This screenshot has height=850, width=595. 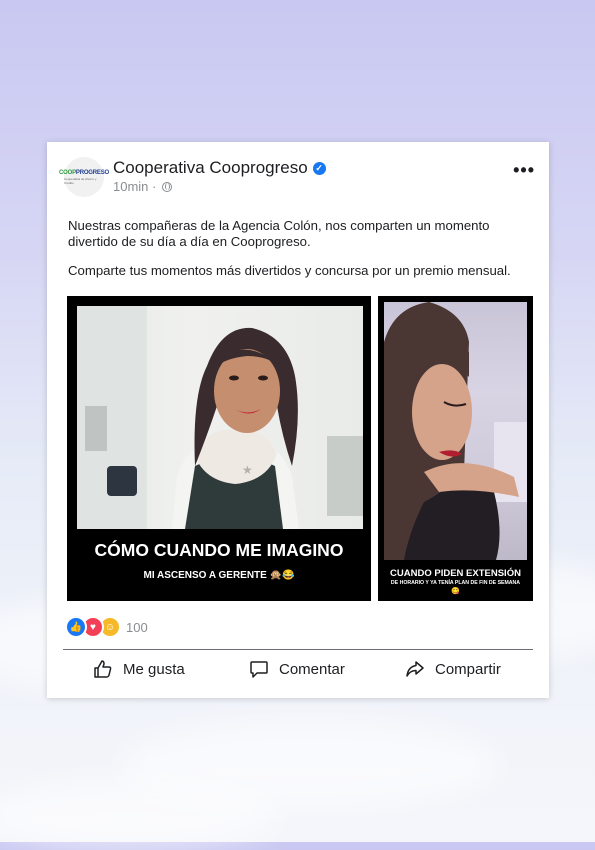 I want to click on right-headline: CUANDO PIDEN EXTENSIÓN, so click(x=455, y=573).